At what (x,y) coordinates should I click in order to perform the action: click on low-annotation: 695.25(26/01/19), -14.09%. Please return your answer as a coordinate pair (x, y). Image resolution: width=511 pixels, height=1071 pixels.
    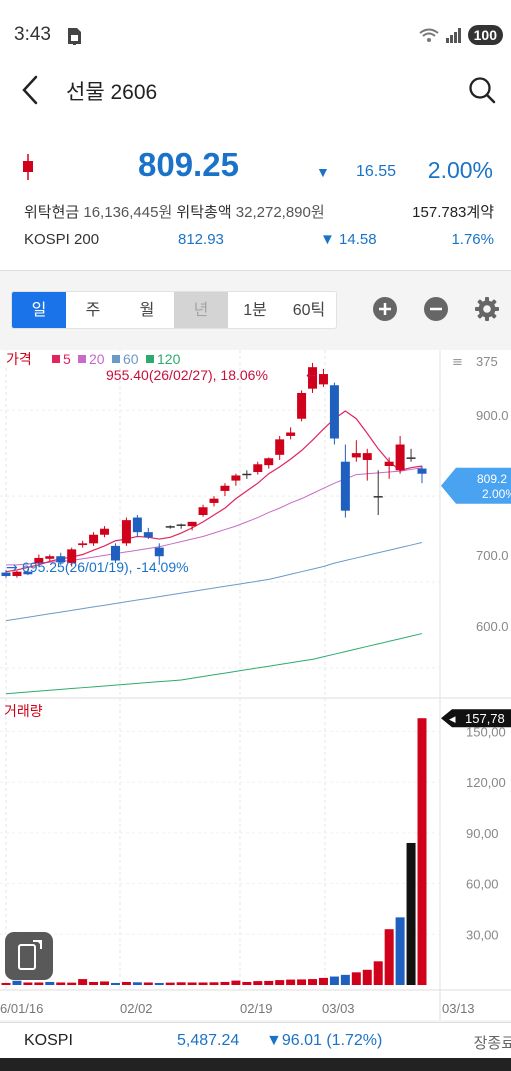
    Looking at the image, I should click on (105, 567).